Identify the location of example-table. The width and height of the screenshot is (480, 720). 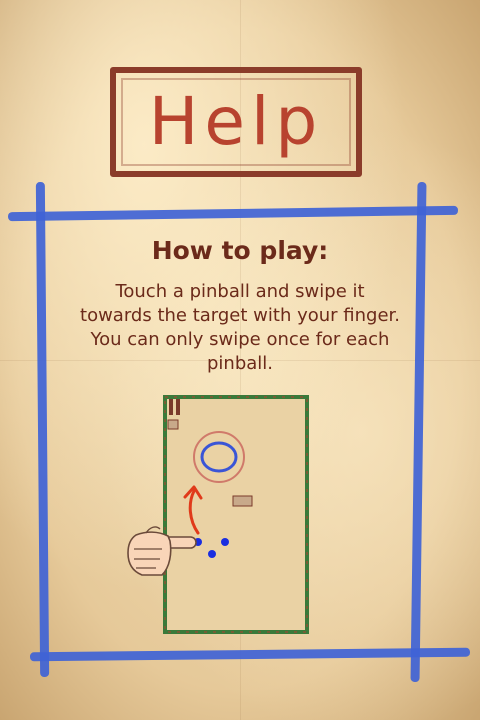
(236, 514).